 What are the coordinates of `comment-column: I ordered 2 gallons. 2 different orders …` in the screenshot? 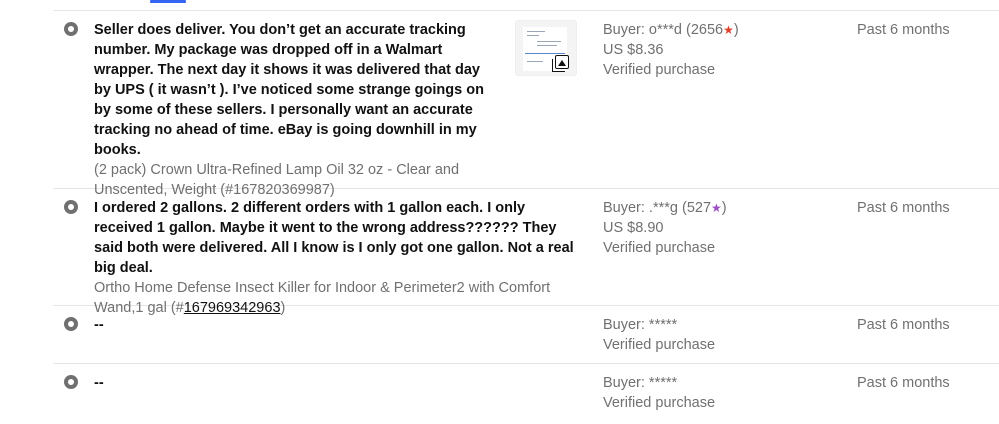 It's located at (339, 258).